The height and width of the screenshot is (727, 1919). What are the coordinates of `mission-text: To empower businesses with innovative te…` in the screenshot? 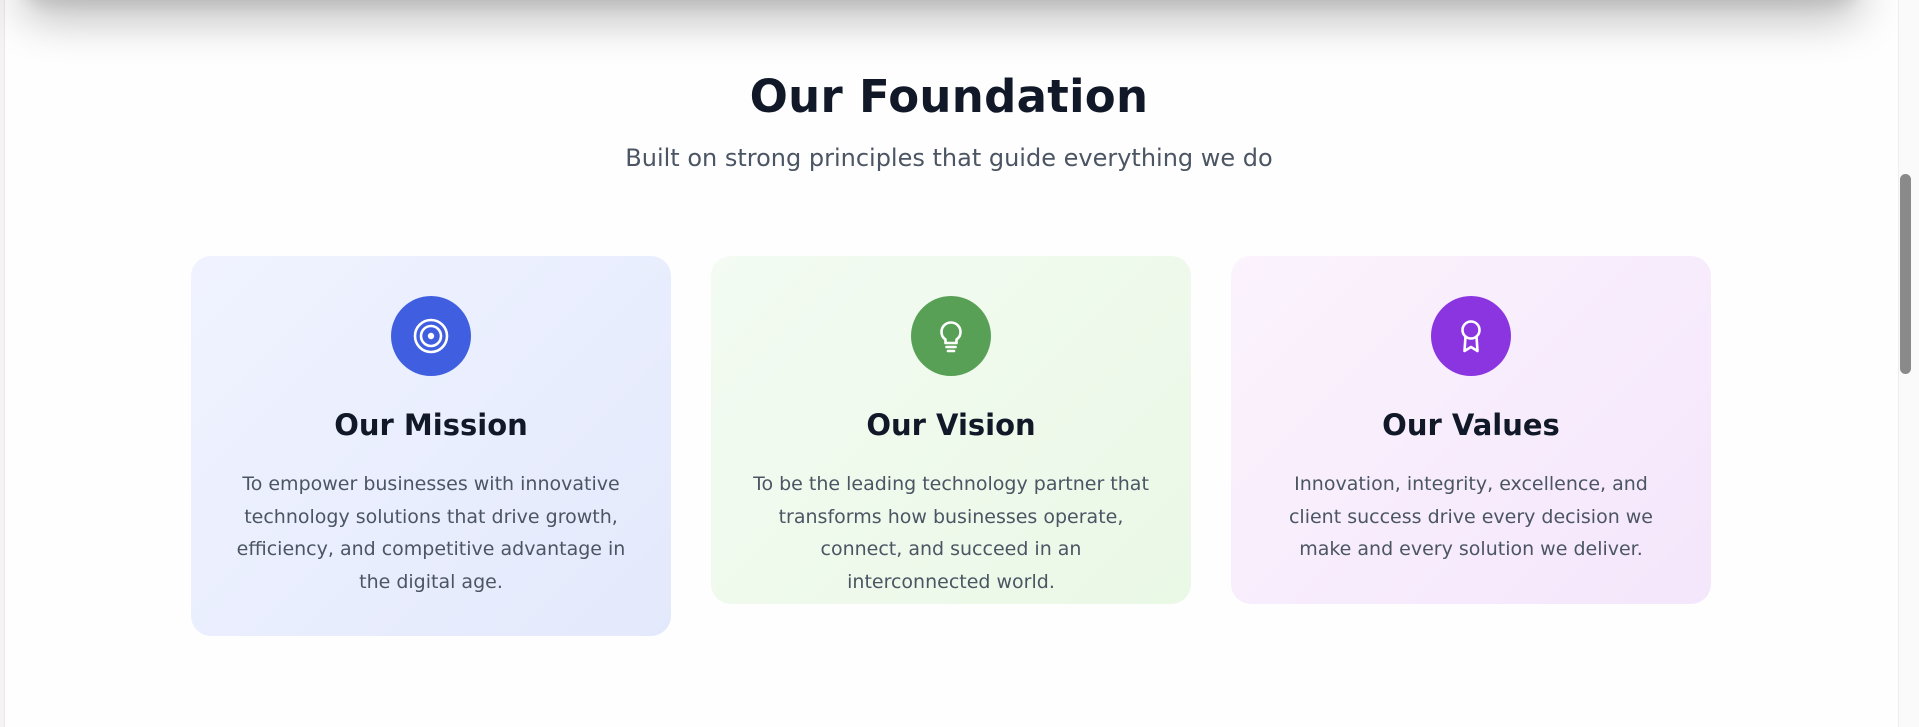 It's located at (431, 533).